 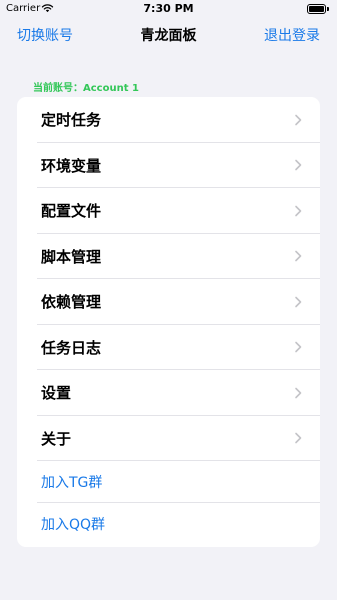 I want to click on menu-item-label: 任务日志, so click(x=71, y=347).